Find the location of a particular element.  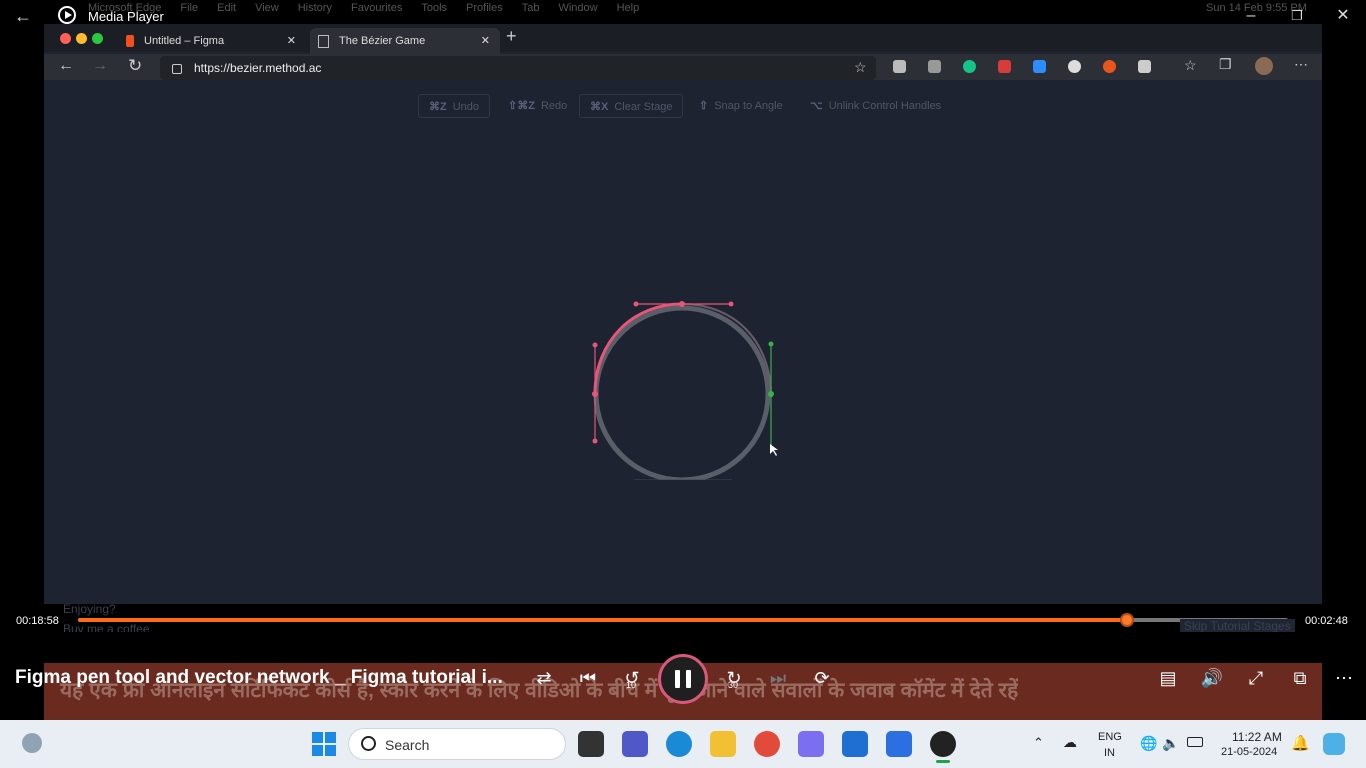

more-options-icon: ⋯ is located at coordinates (1344, 678).